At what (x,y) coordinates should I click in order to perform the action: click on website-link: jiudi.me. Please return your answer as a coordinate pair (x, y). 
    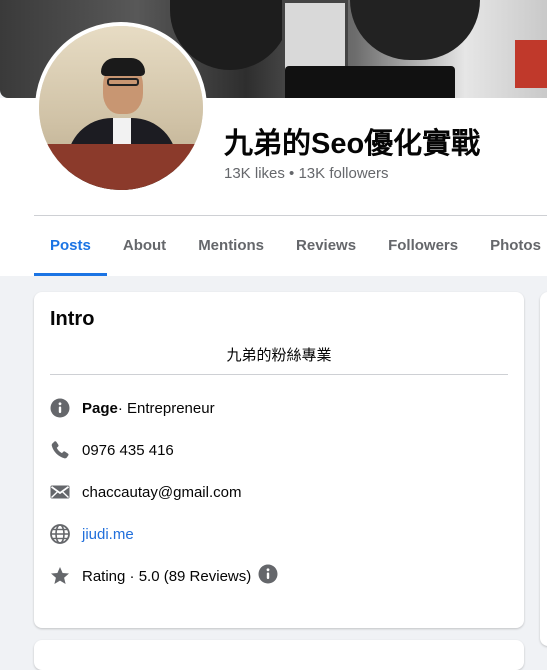
    Looking at the image, I should click on (108, 534).